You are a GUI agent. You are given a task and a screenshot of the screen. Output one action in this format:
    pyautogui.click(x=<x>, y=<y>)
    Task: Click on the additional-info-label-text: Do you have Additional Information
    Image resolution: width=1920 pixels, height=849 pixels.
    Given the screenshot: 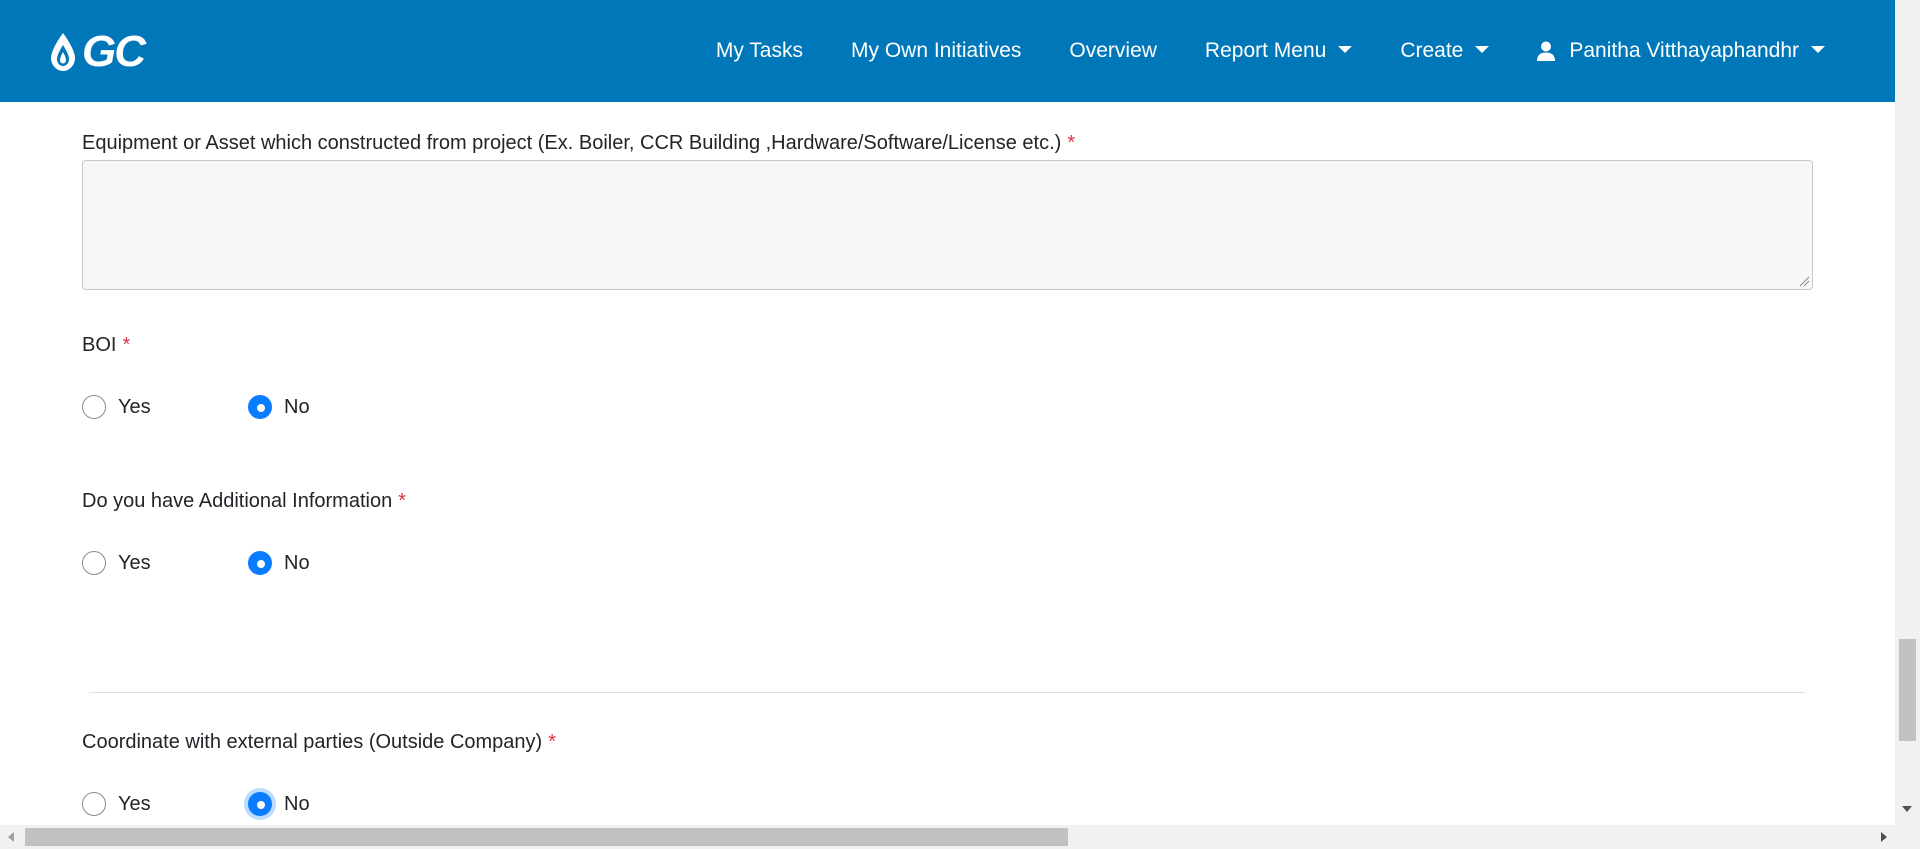 What is the action you would take?
    pyautogui.click(x=237, y=501)
    